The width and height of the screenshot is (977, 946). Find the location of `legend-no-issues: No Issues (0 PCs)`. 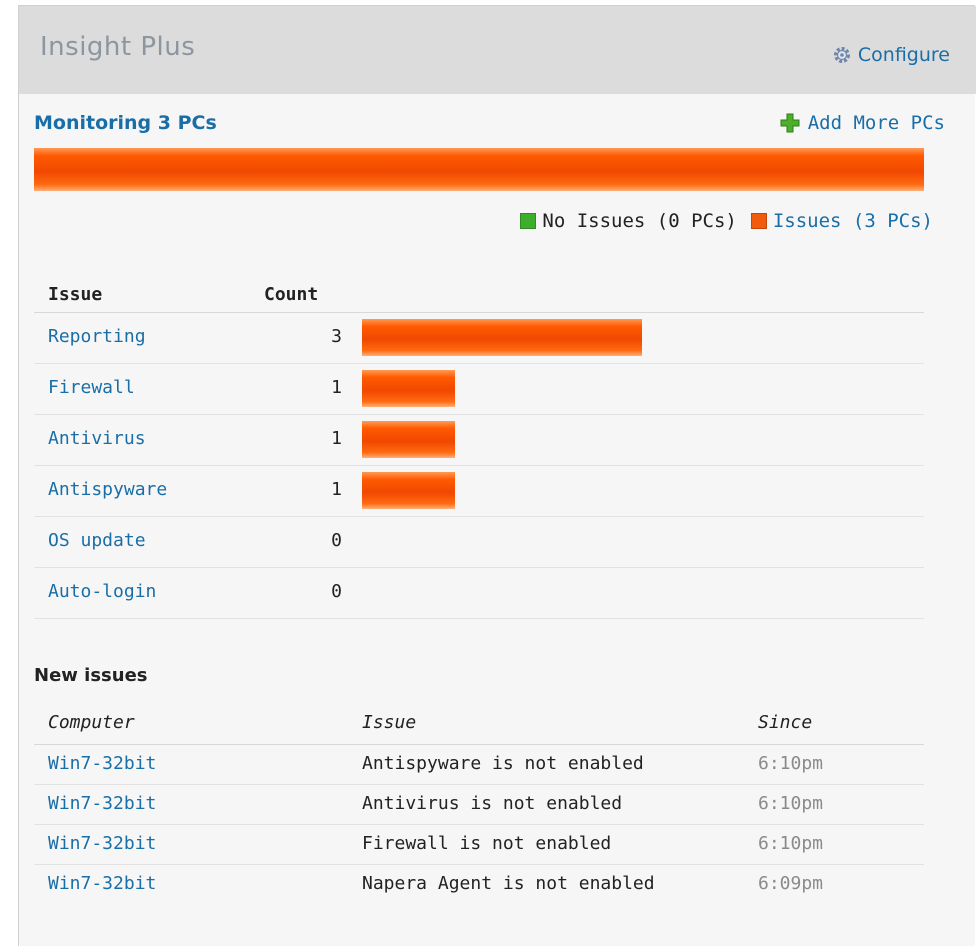

legend-no-issues: No Issues (0 PCs) is located at coordinates (628, 221).